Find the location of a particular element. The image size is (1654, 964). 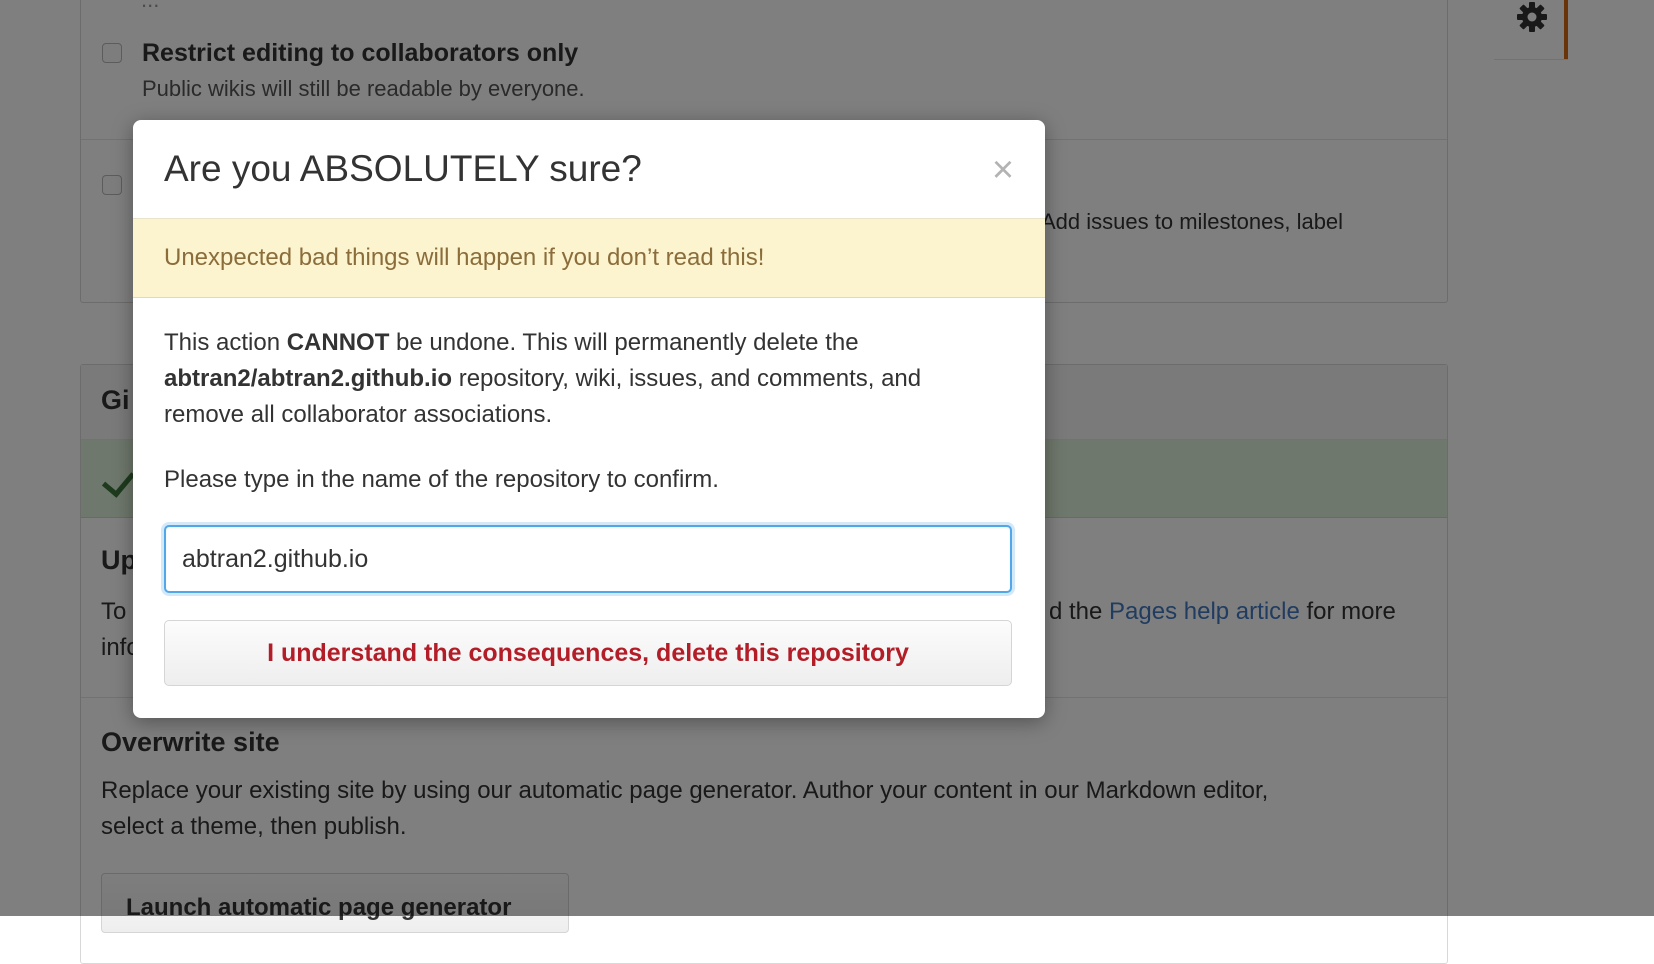

consequence-text: This action is located at coordinates (225, 342).